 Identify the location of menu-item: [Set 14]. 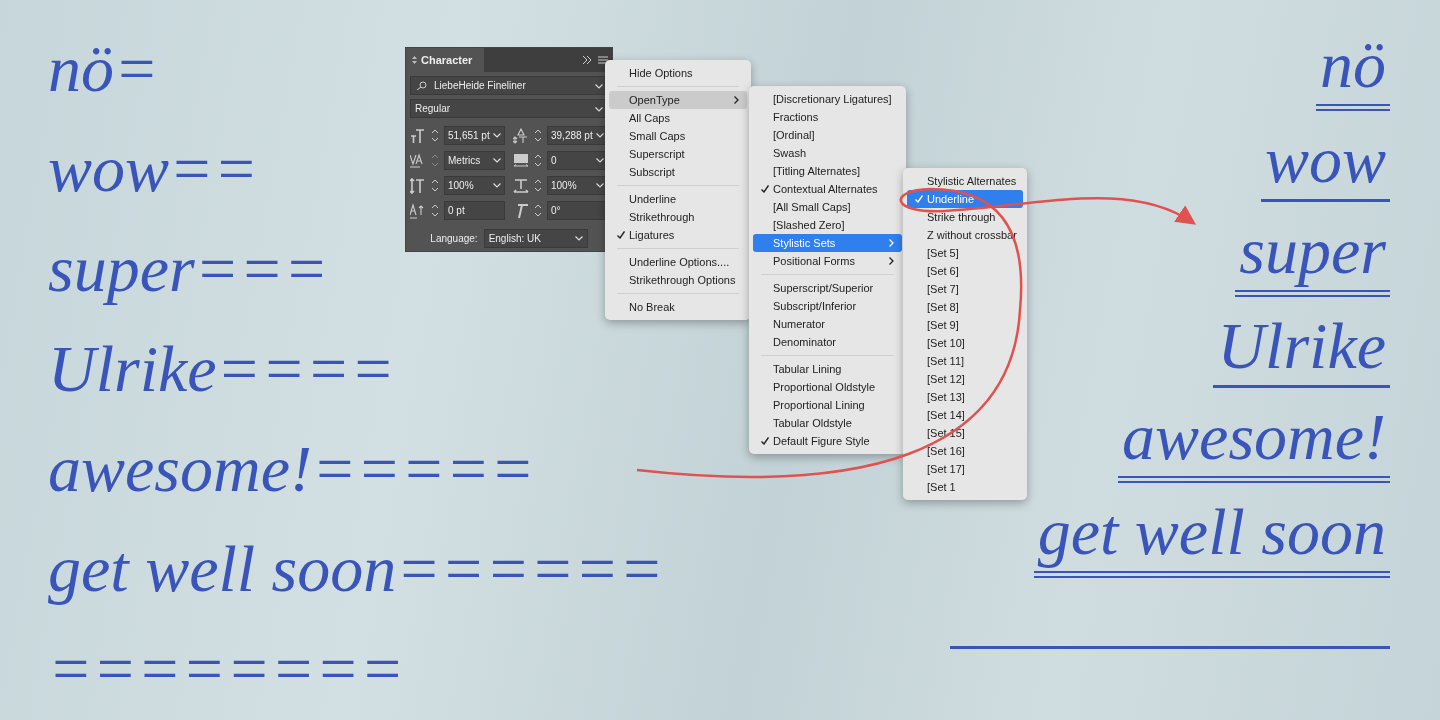
(965, 415).